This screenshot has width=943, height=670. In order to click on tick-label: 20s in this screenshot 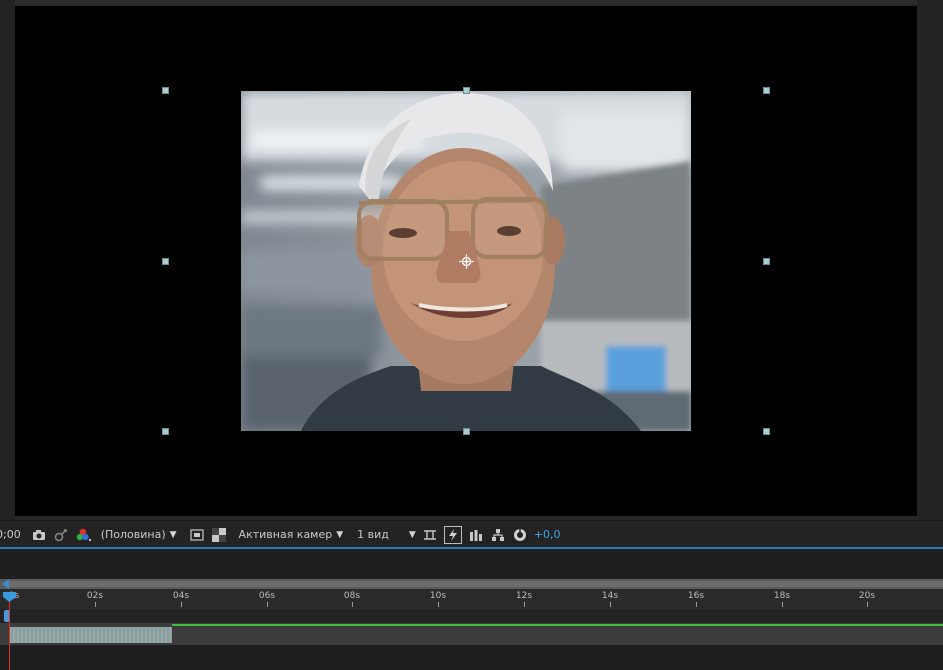, I will do `click(867, 596)`.